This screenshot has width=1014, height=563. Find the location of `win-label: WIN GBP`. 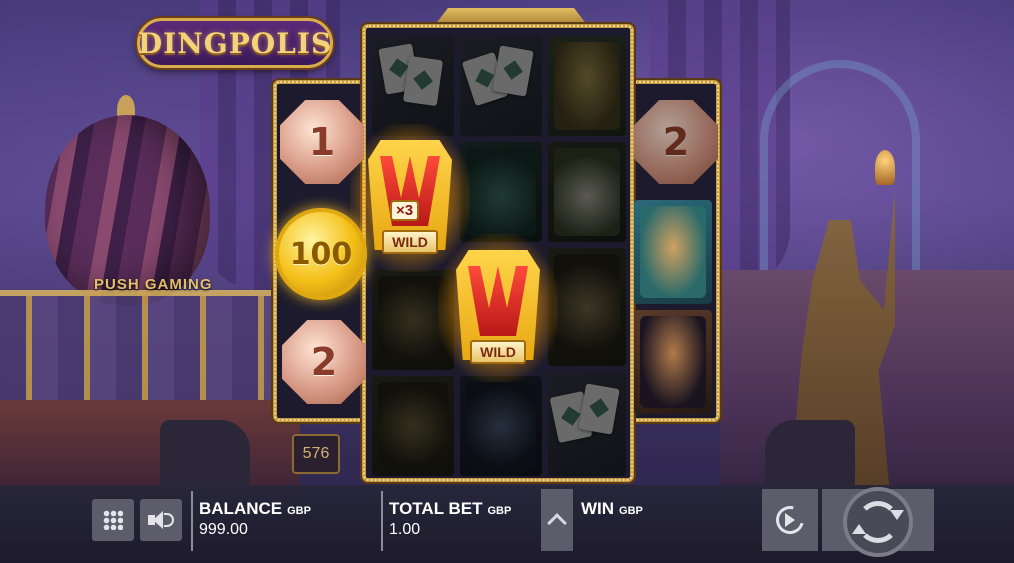

win-label: WIN GBP is located at coordinates (612, 508).